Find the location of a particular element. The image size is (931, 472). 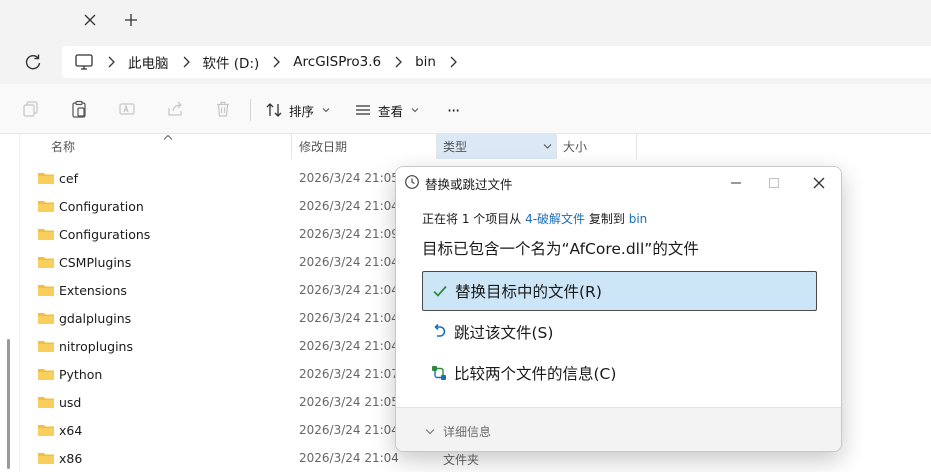

file-name: usd is located at coordinates (70, 402).